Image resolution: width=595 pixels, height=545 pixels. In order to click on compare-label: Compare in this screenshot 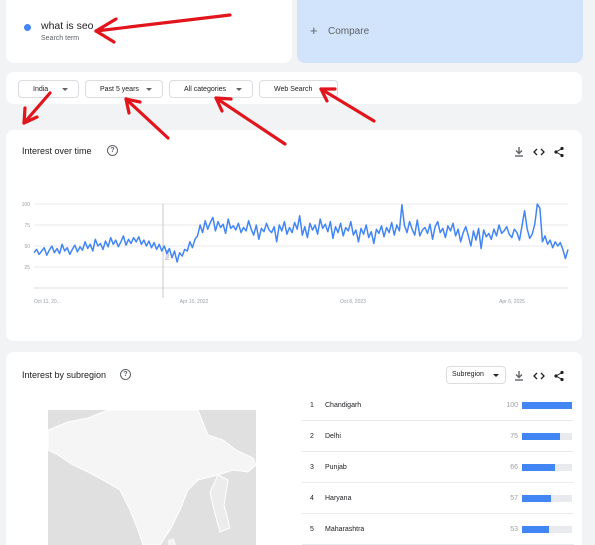, I will do `click(349, 31)`.